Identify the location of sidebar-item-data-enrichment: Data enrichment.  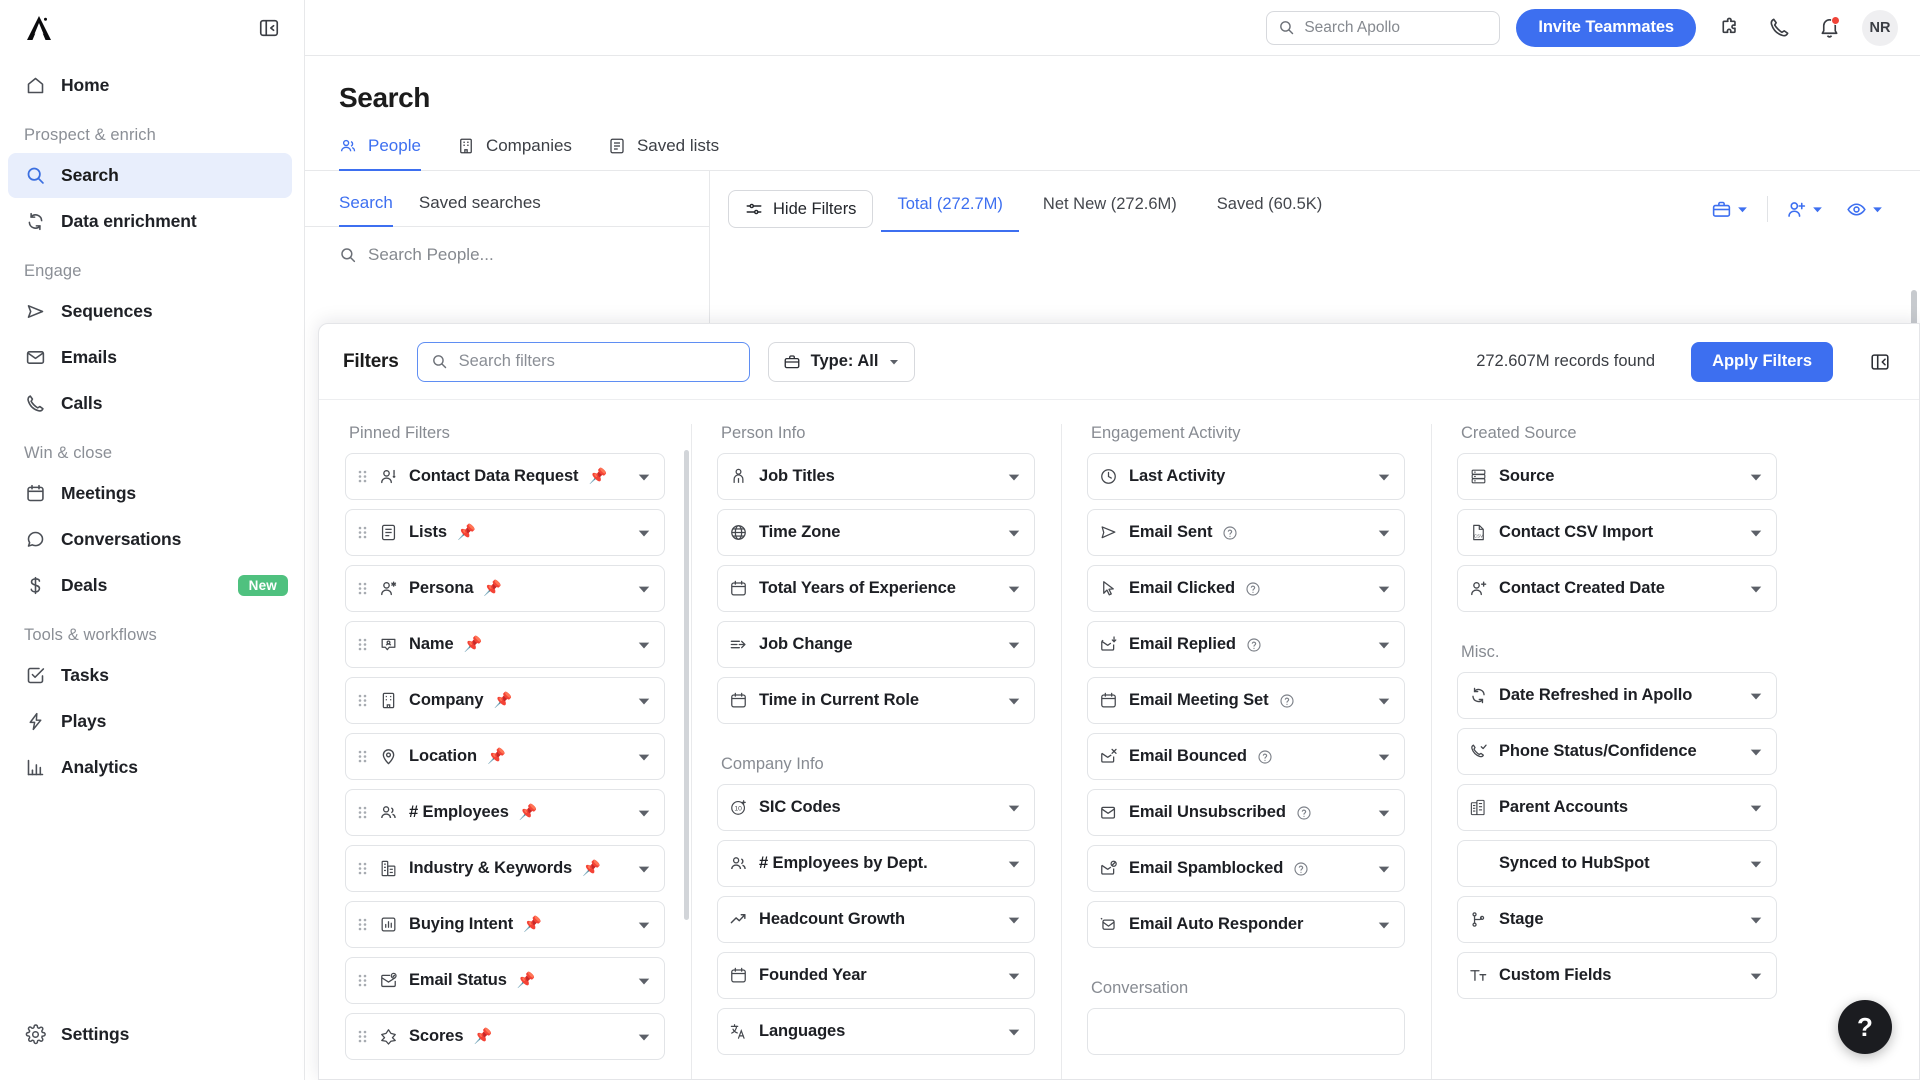
(150, 221).